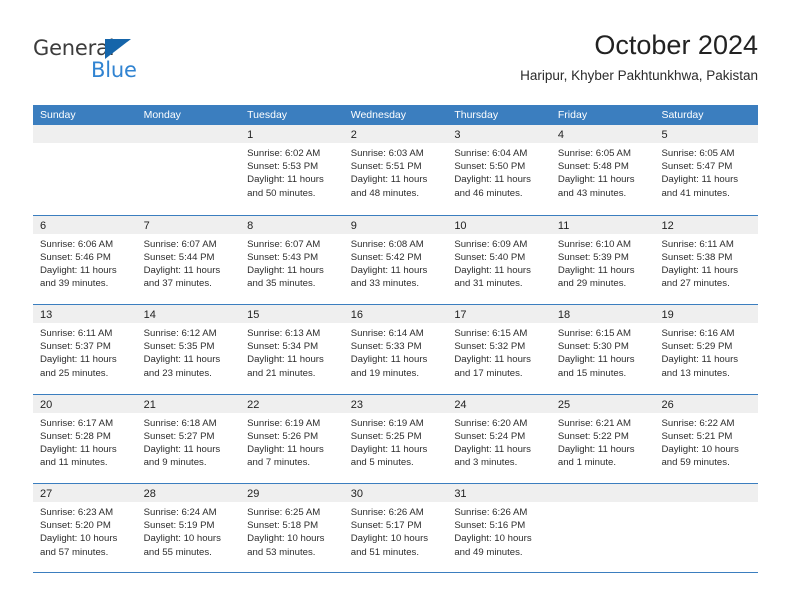  I want to click on generalblue-logo: General Blue, so click(123, 62).